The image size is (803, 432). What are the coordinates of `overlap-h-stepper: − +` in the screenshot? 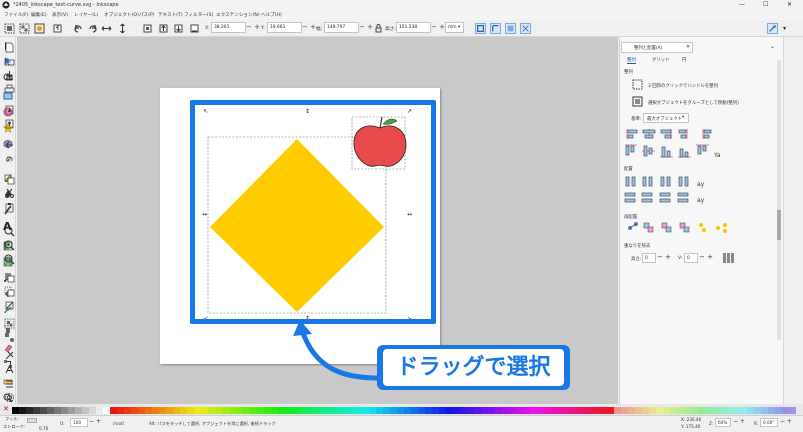 It's located at (664, 257).